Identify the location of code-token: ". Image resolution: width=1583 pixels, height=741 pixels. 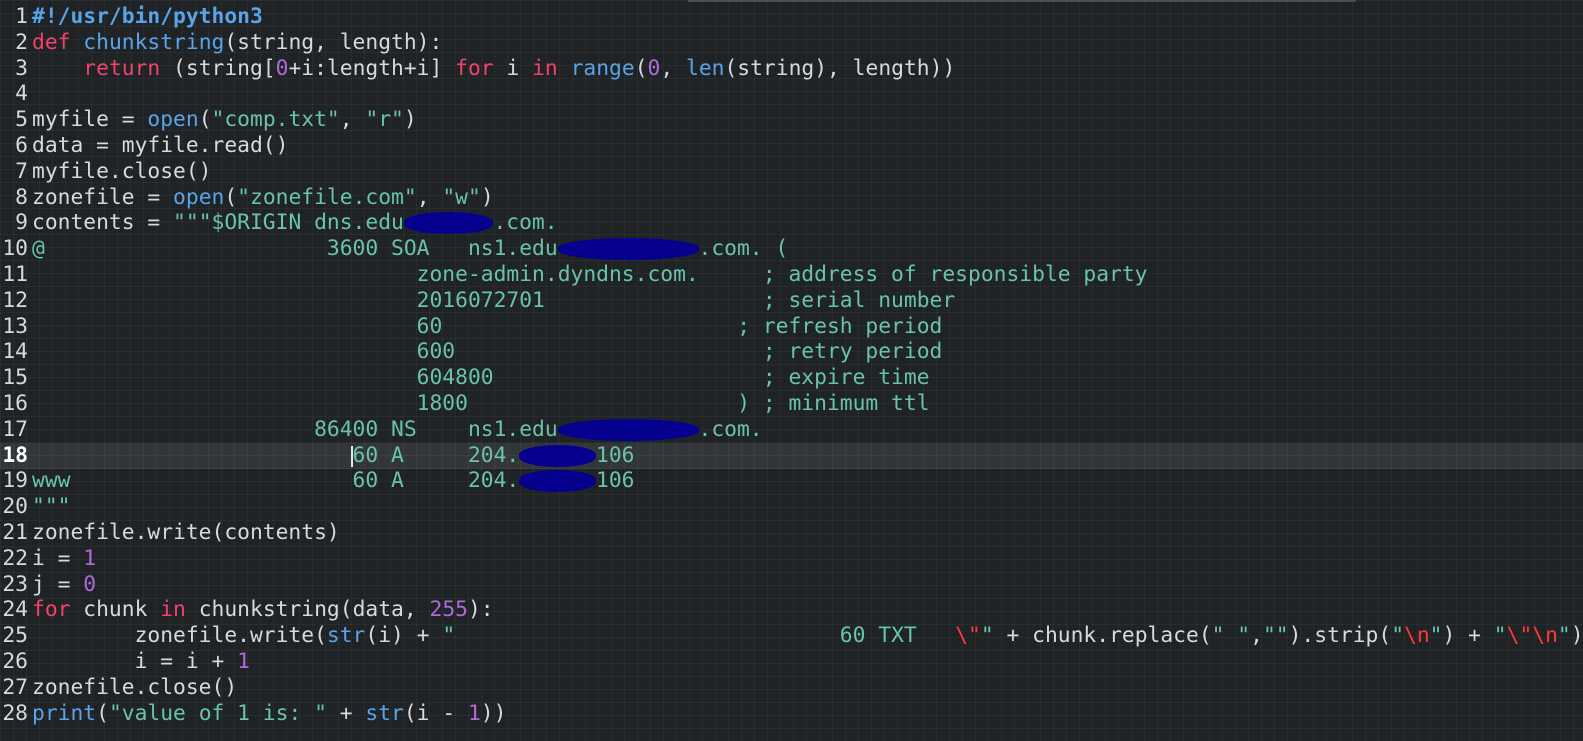
(1500, 636).